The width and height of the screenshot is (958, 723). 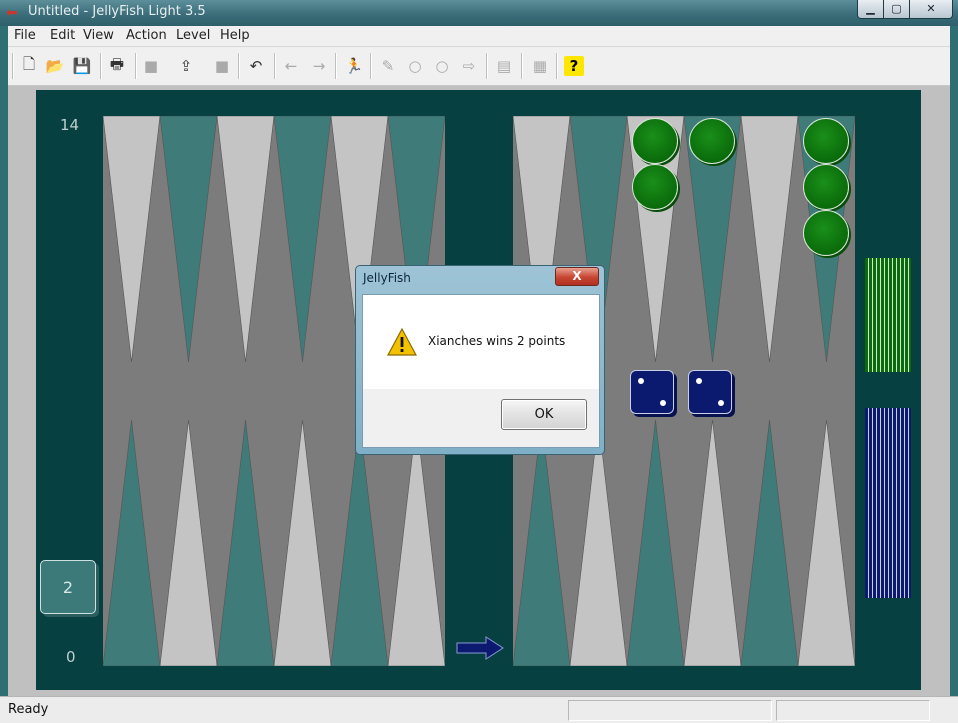 I want to click on cube-value: 2, so click(x=68, y=587).